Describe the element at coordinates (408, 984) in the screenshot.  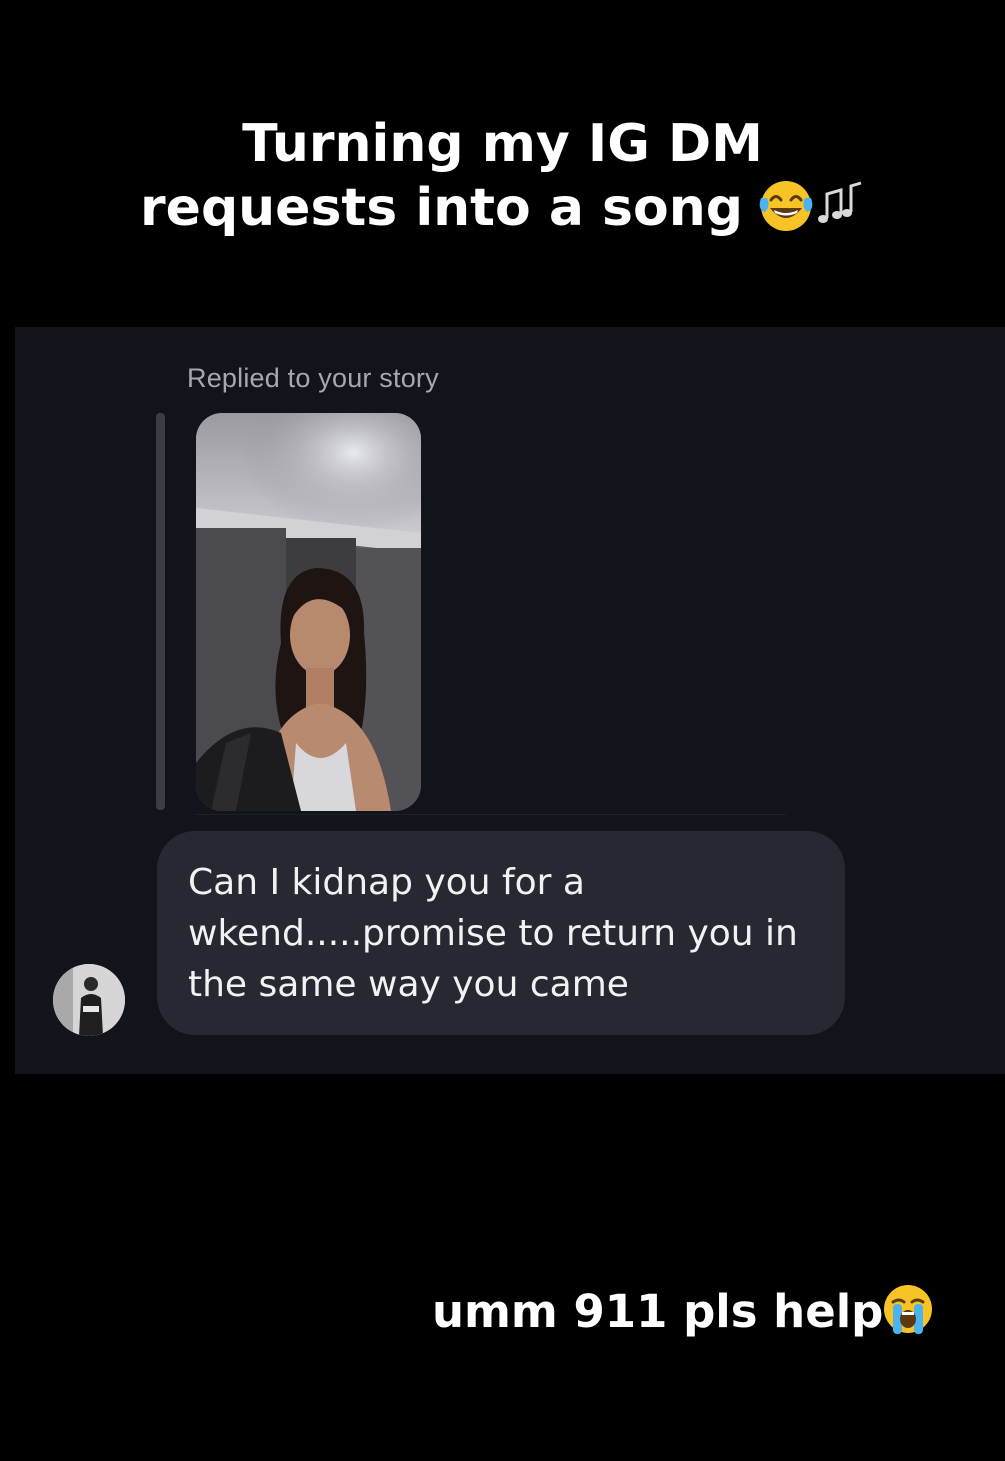
I see `message-line-3: the same way you came` at that location.